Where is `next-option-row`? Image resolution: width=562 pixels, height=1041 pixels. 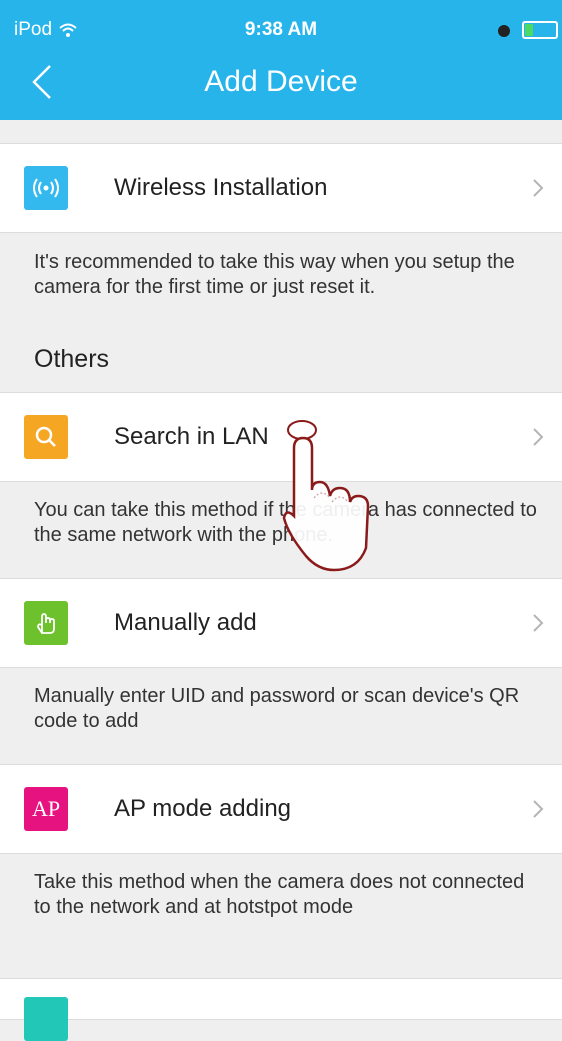 next-option-row is located at coordinates (281, 1009).